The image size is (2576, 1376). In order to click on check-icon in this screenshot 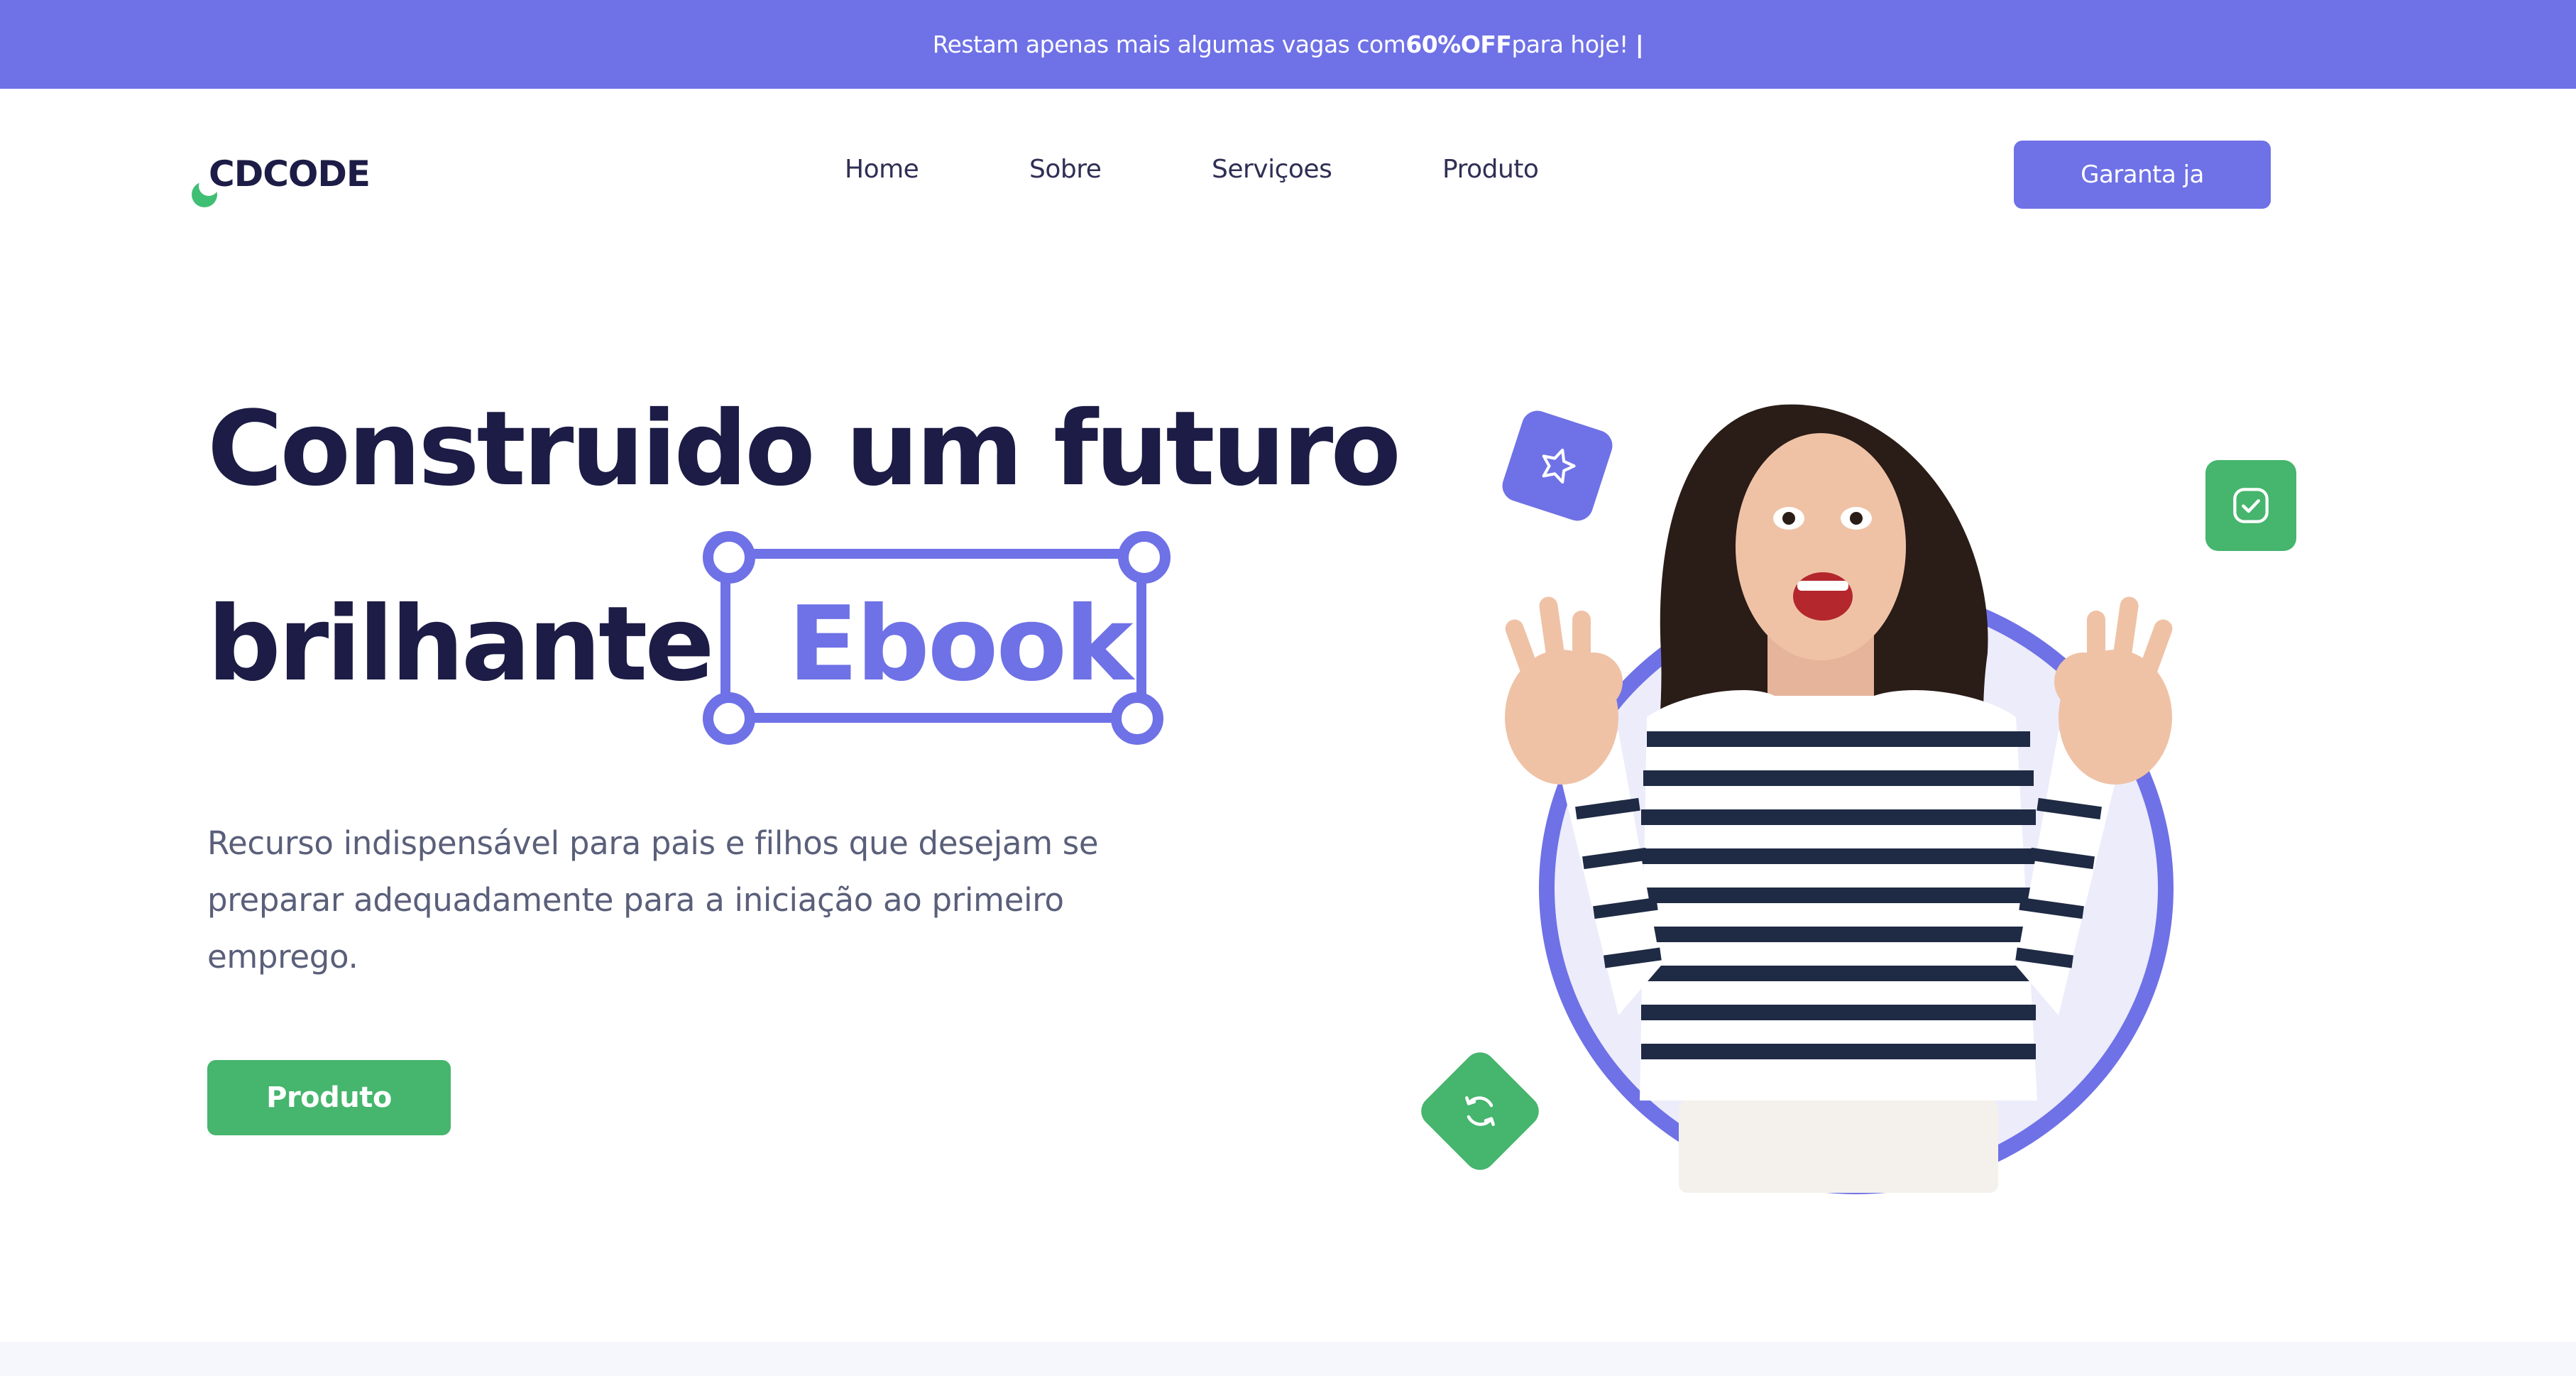, I will do `click(2251, 505)`.